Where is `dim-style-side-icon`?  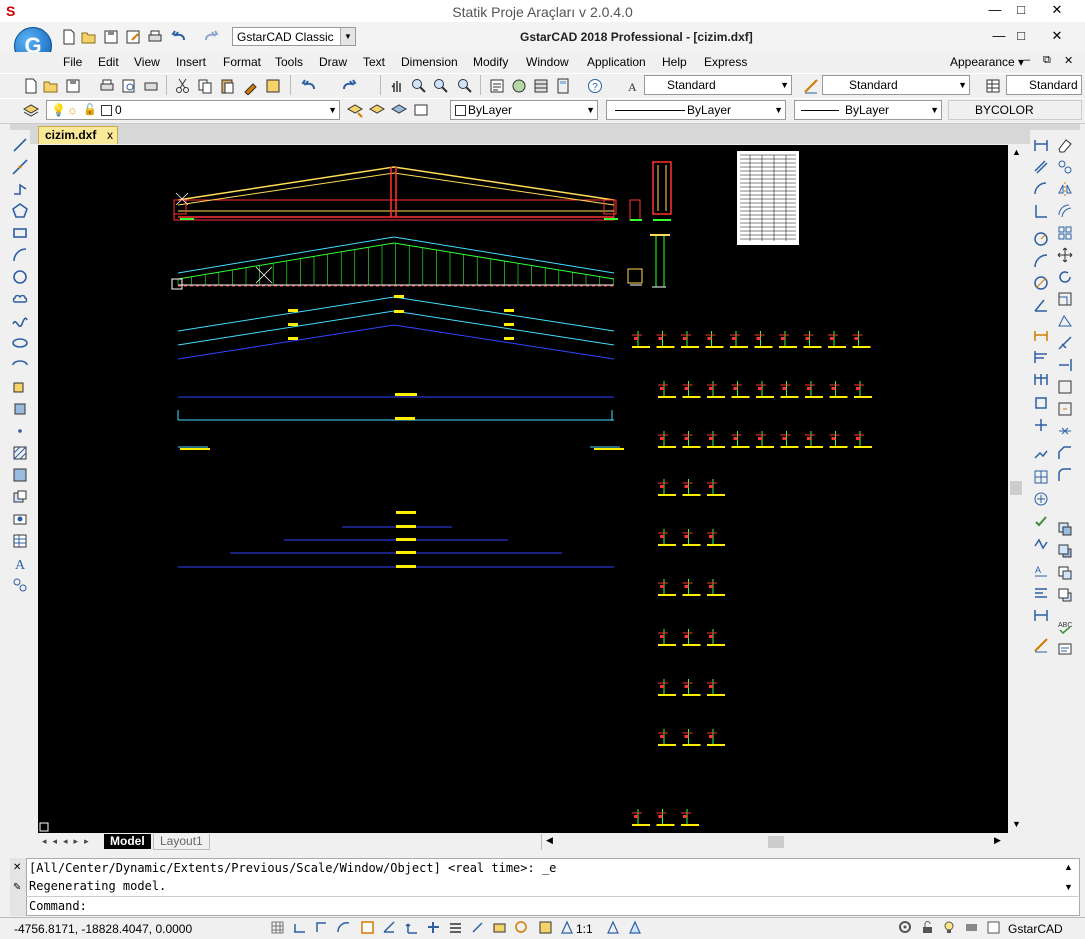
dim-style-side-icon is located at coordinates (1041, 645).